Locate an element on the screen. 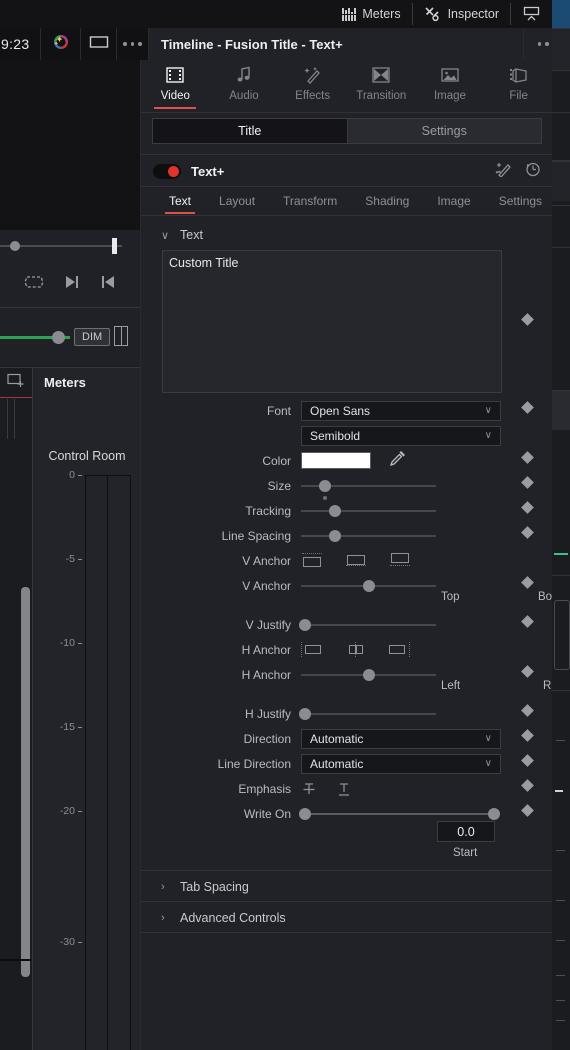  v-anchor-slider-handle is located at coordinates (369, 585).